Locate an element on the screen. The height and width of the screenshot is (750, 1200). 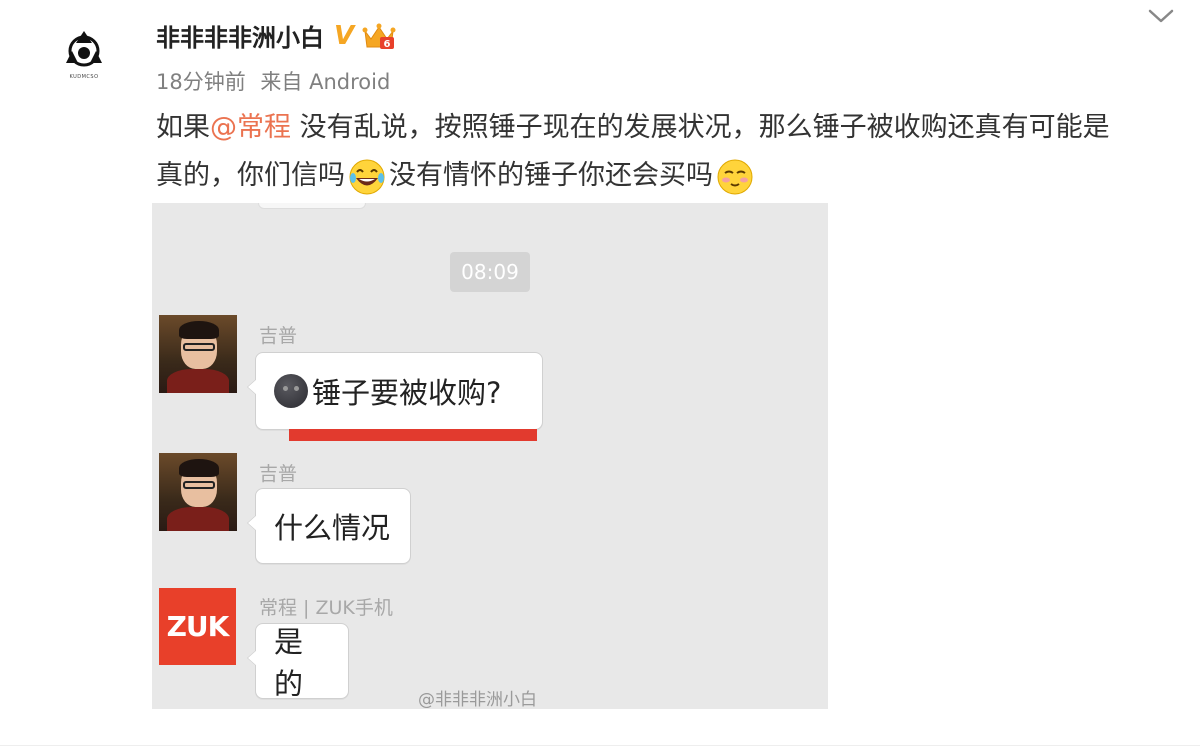
chat-bubble: 是的 is located at coordinates (298, 662).